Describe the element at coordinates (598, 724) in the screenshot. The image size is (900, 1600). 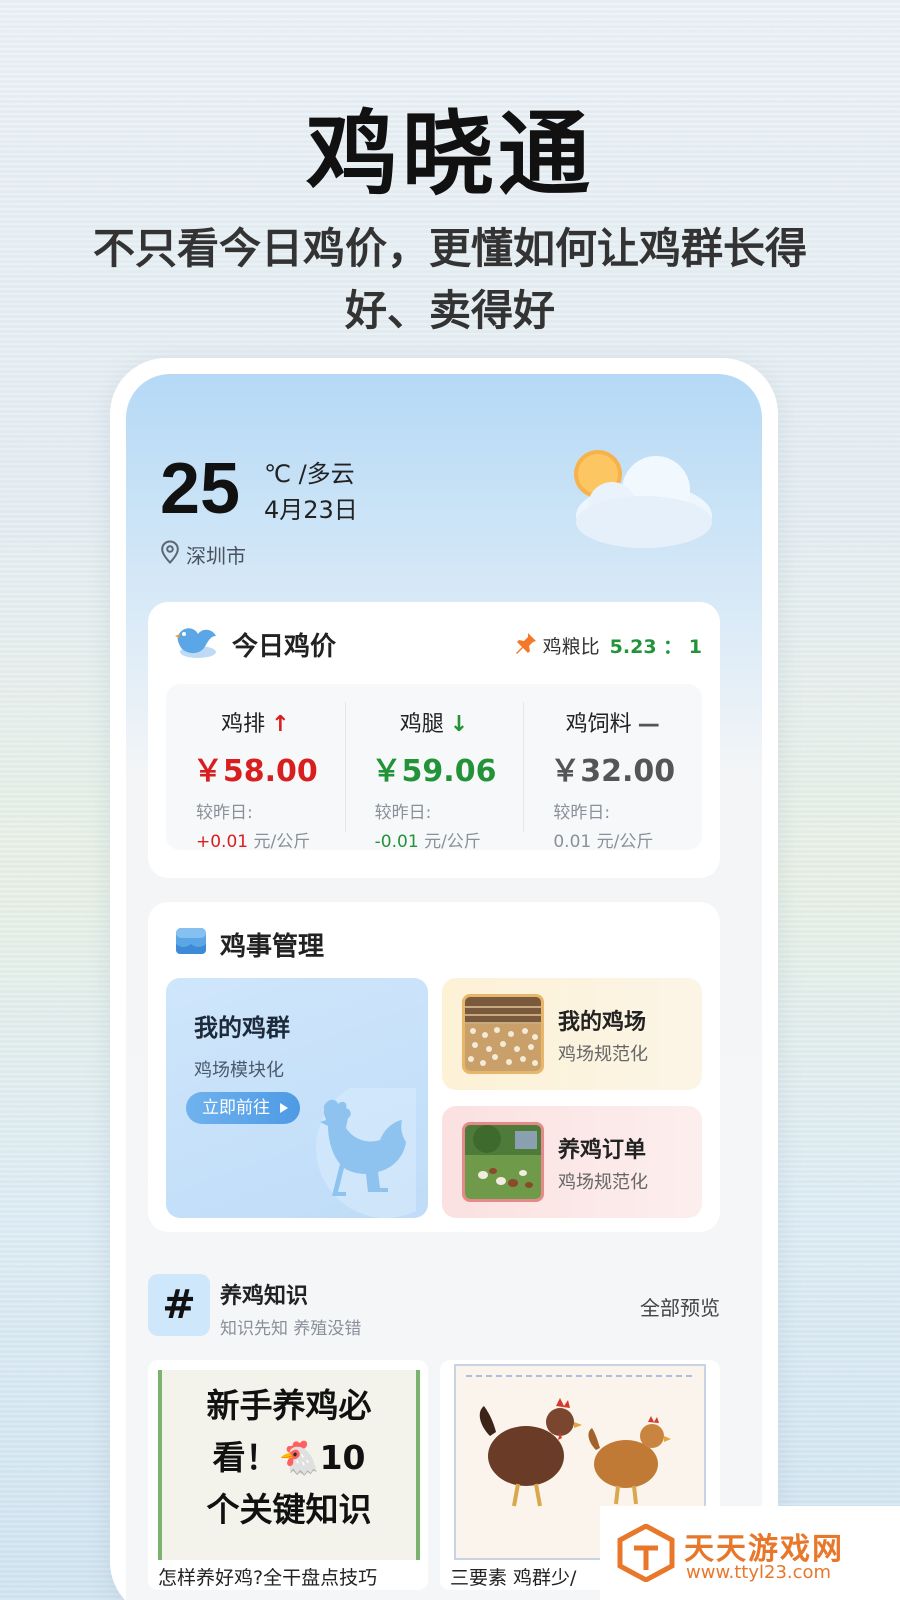
I see `price-name: 鸡饲料` at that location.